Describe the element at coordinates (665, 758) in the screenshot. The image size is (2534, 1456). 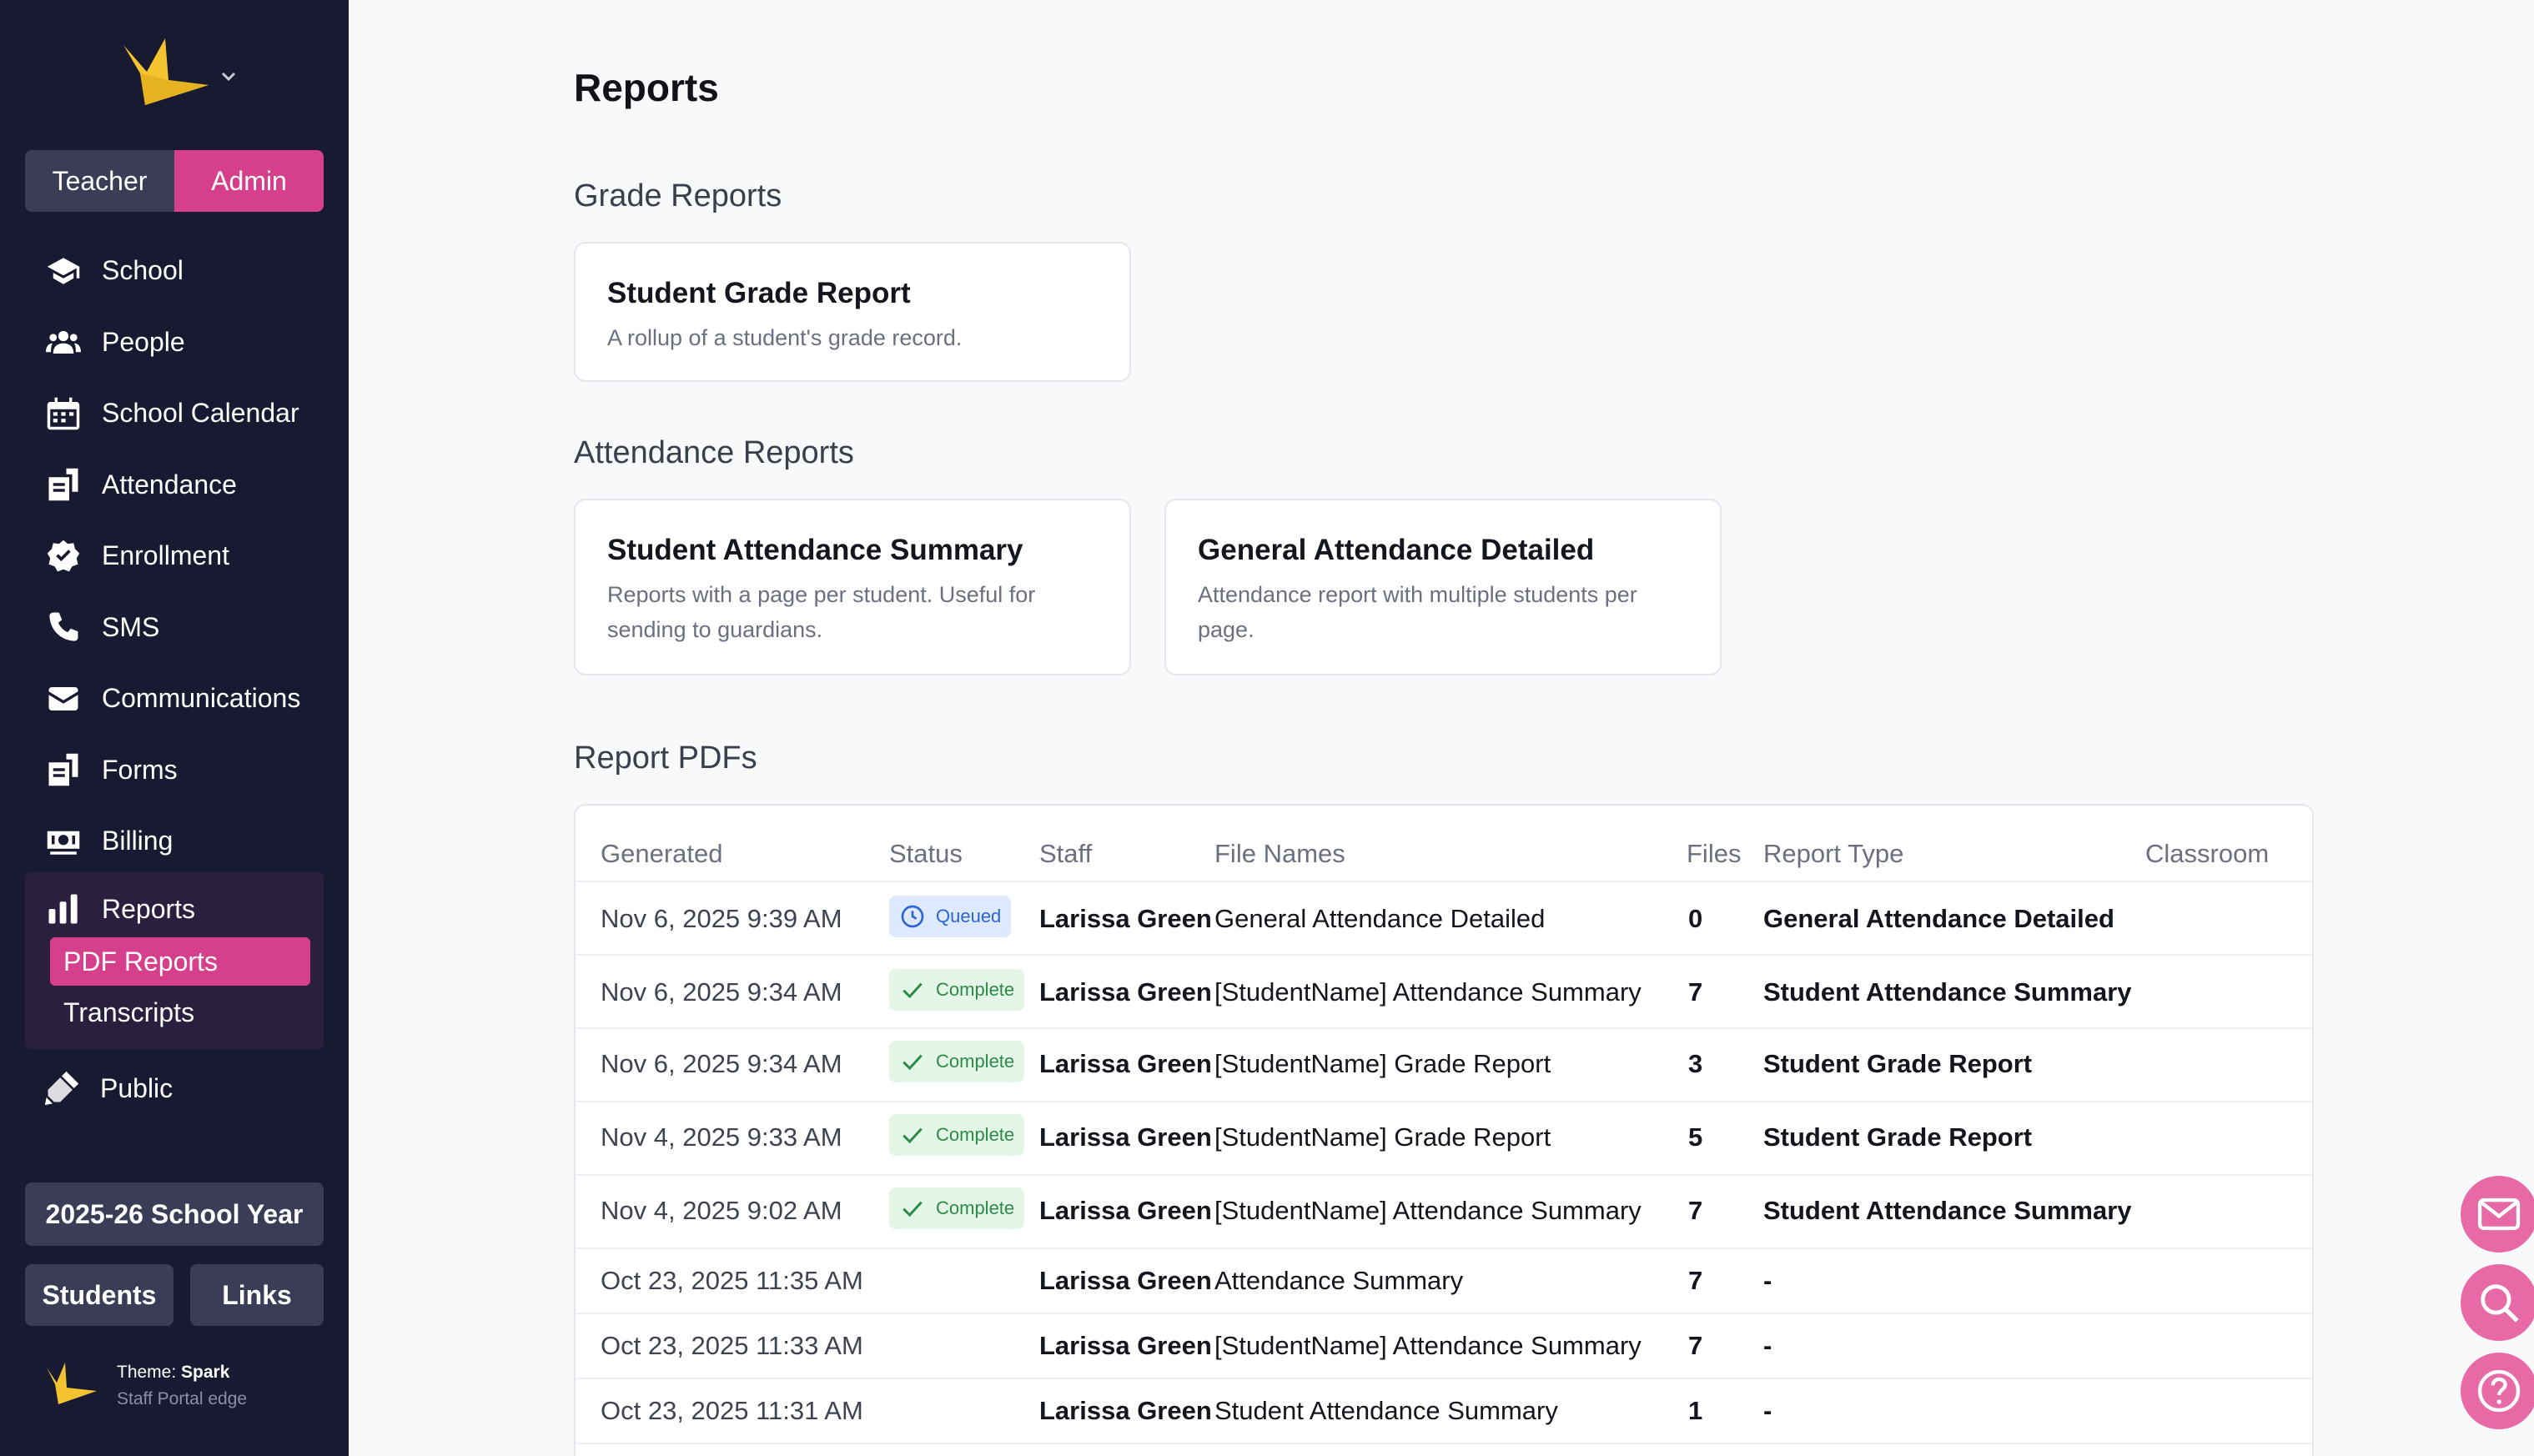
I see `section-title-report-pdfs: Report PDFs` at that location.